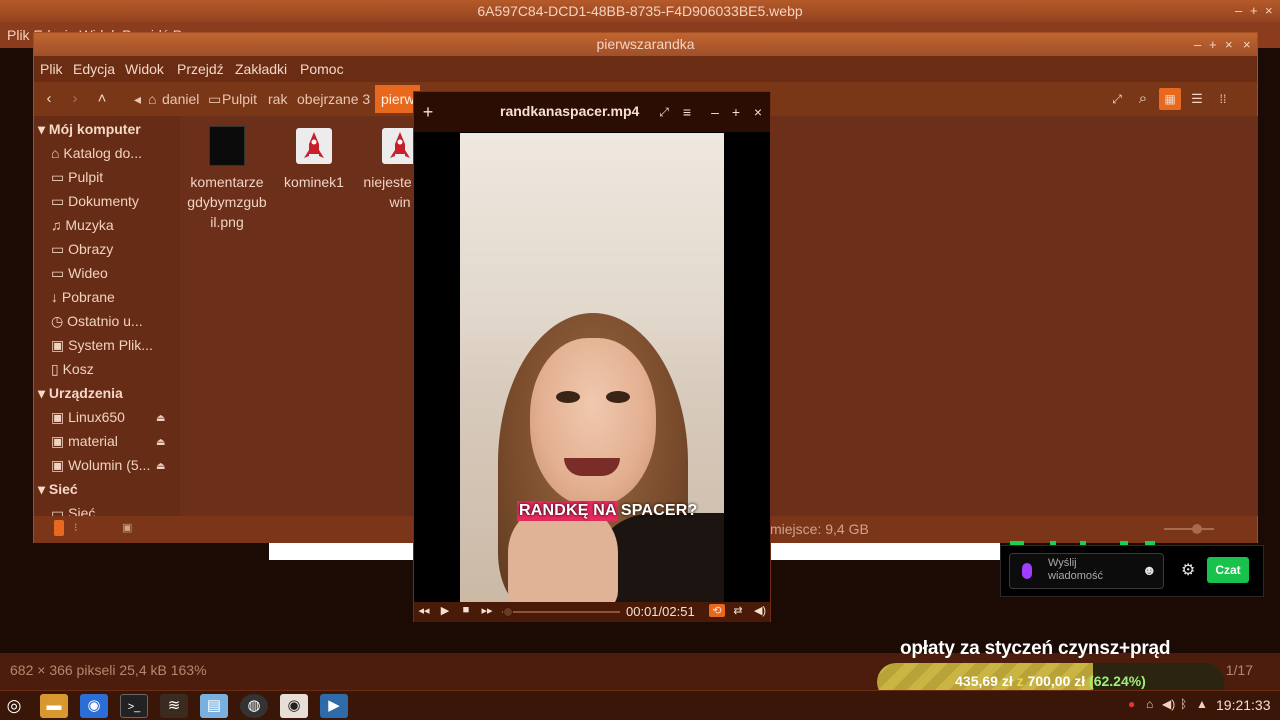 The height and width of the screenshot is (720, 1280). What do you see at coordinates (687, 112) in the screenshot?
I see `hamburger-menu-icon: ≡` at bounding box center [687, 112].